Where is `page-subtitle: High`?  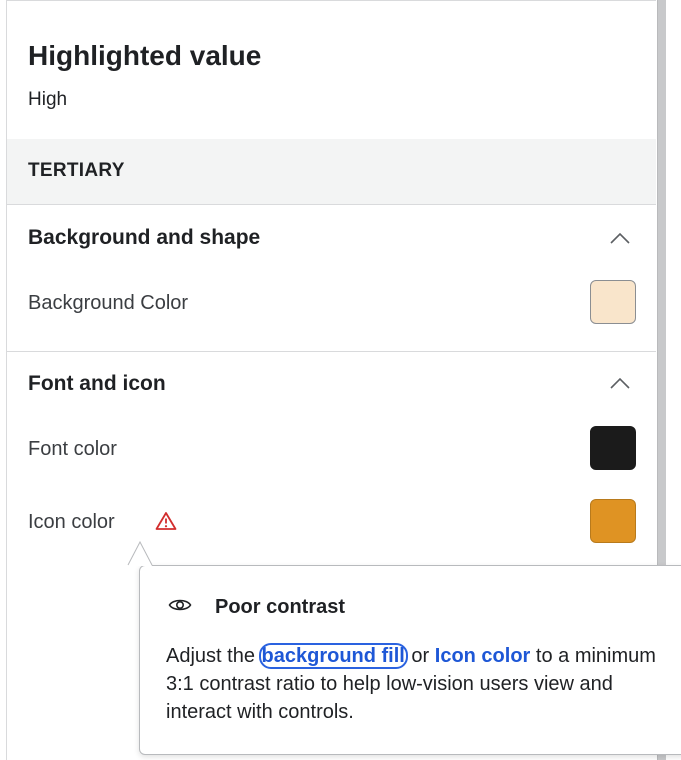 page-subtitle: High is located at coordinates (48, 99).